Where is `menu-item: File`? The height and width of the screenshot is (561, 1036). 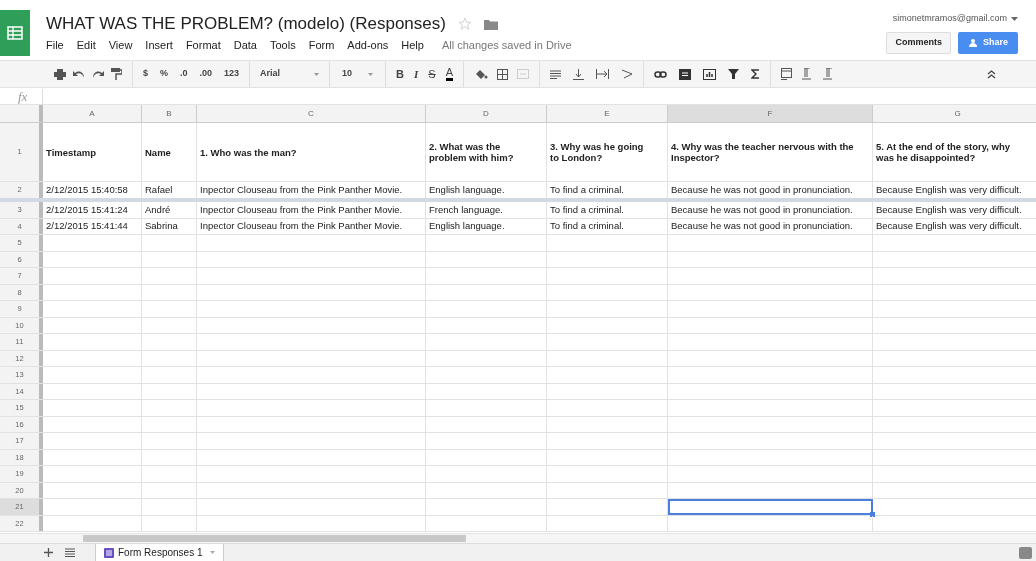
menu-item: File is located at coordinates (55, 45).